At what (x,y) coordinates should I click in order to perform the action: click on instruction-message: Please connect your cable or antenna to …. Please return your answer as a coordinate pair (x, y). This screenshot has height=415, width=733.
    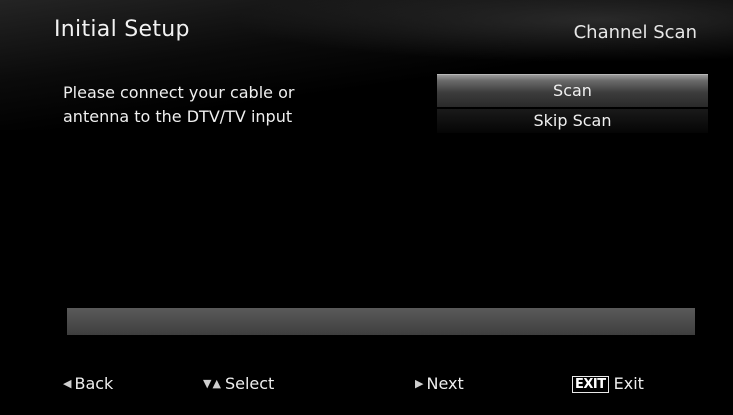
    Looking at the image, I should click on (233, 105).